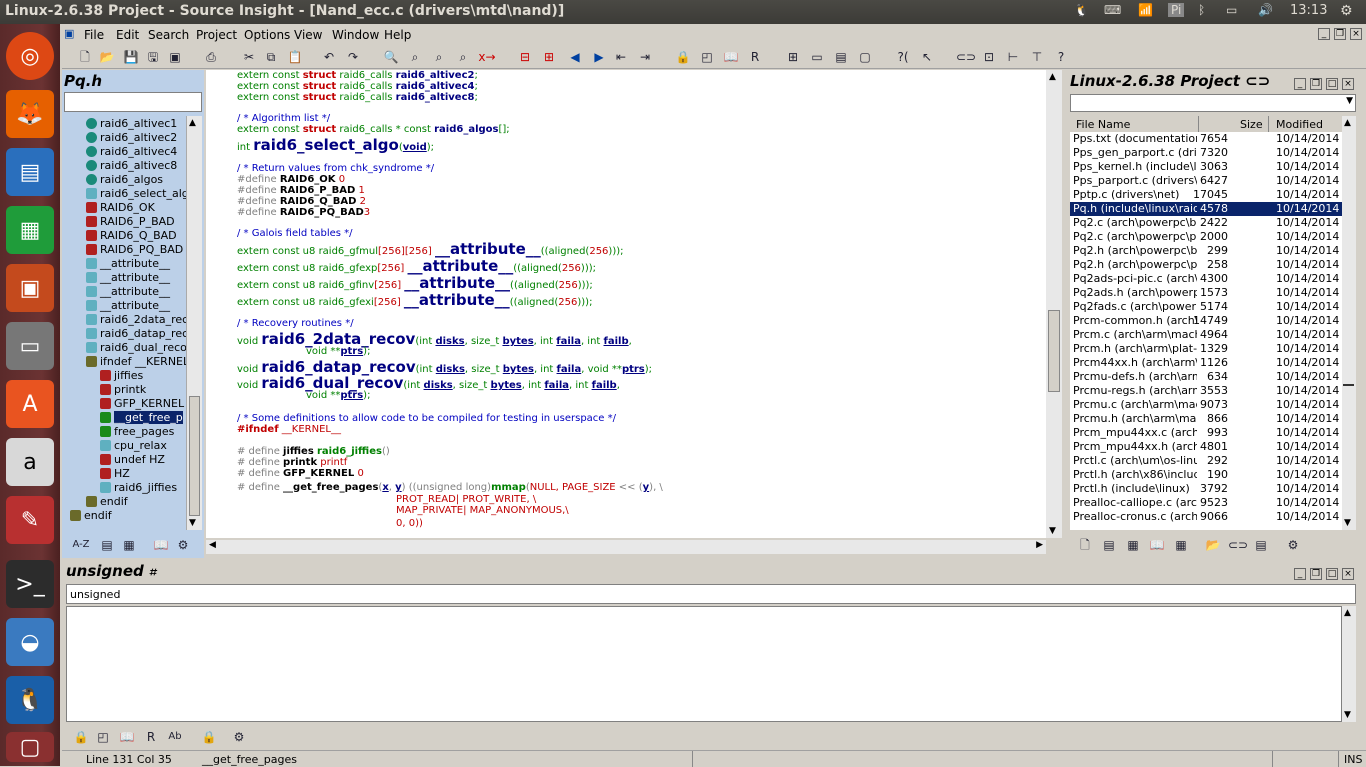 This screenshot has width=1366, height=767. I want to click on find-prev-icon: ⌕, so click(439, 57).